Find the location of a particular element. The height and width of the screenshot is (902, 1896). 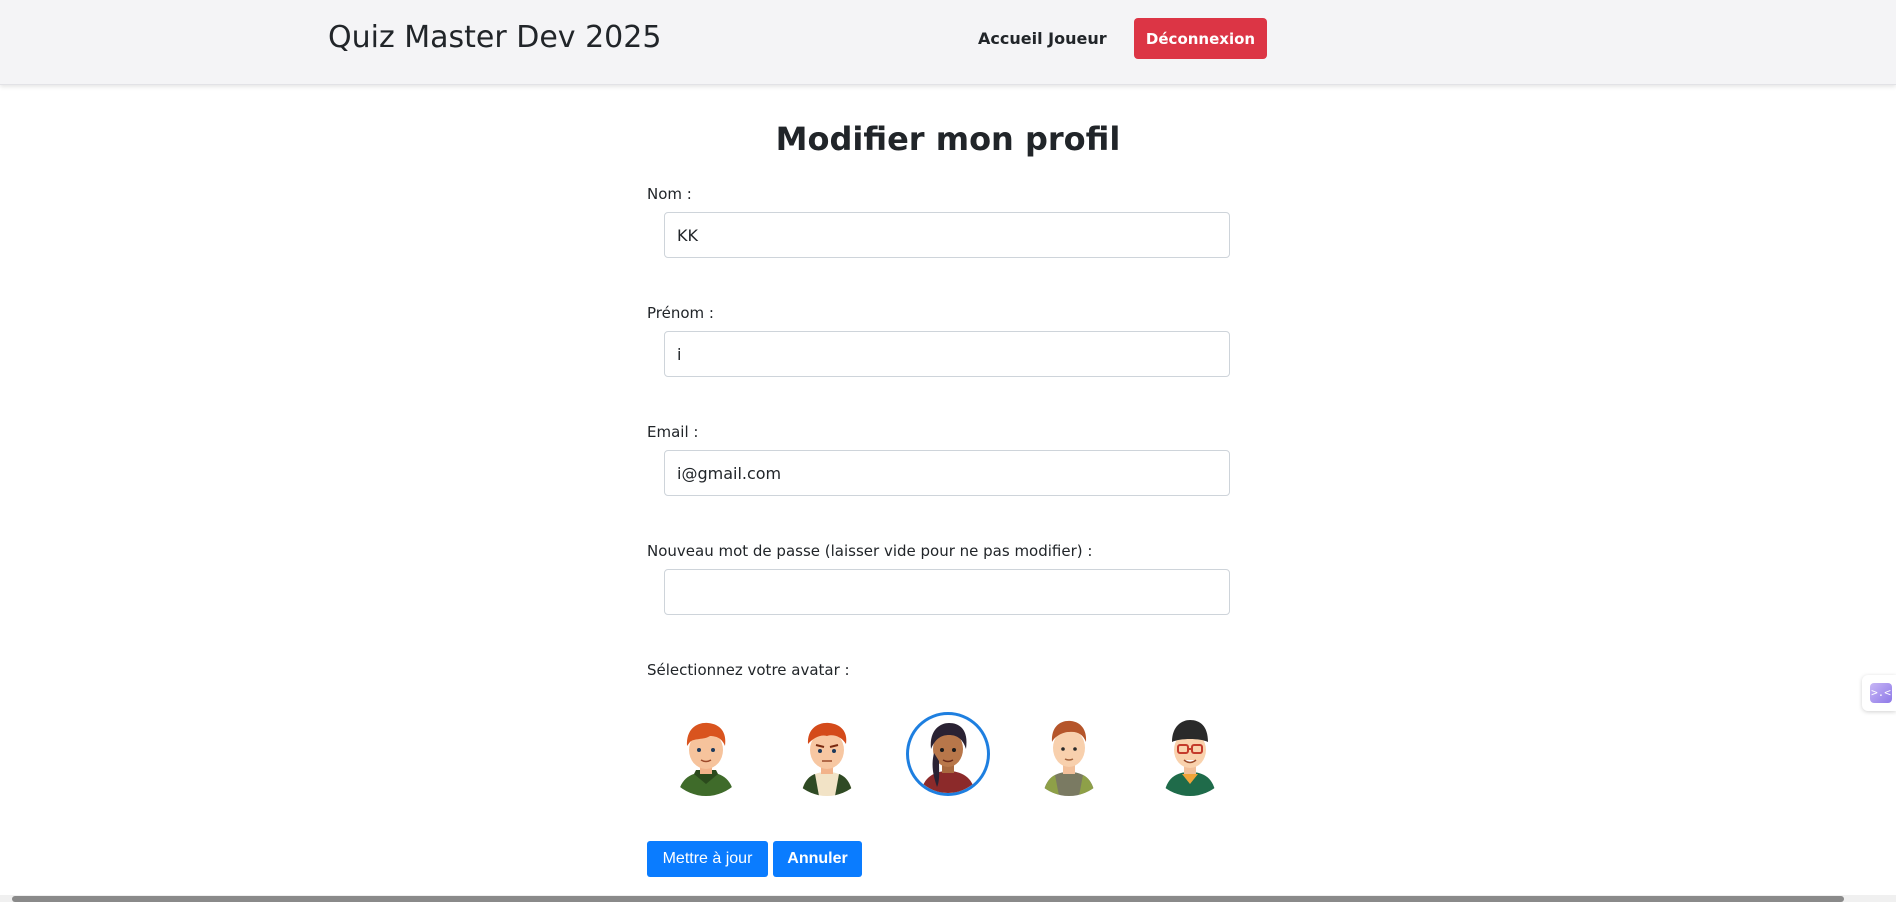

avatar-picker is located at coordinates (948, 753).